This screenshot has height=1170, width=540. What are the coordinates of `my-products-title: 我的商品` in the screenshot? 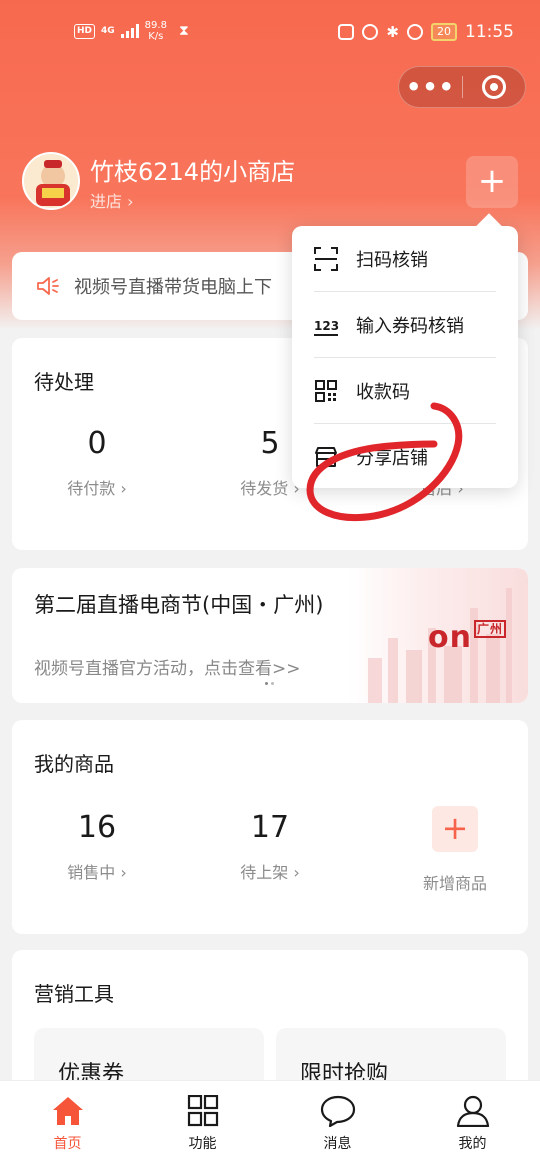 It's located at (74, 764).